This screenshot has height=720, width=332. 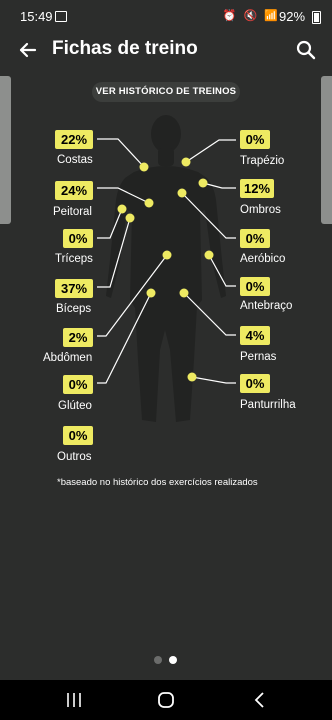 I want to click on panturrilha-label: Panturrilha, so click(x=268, y=405).